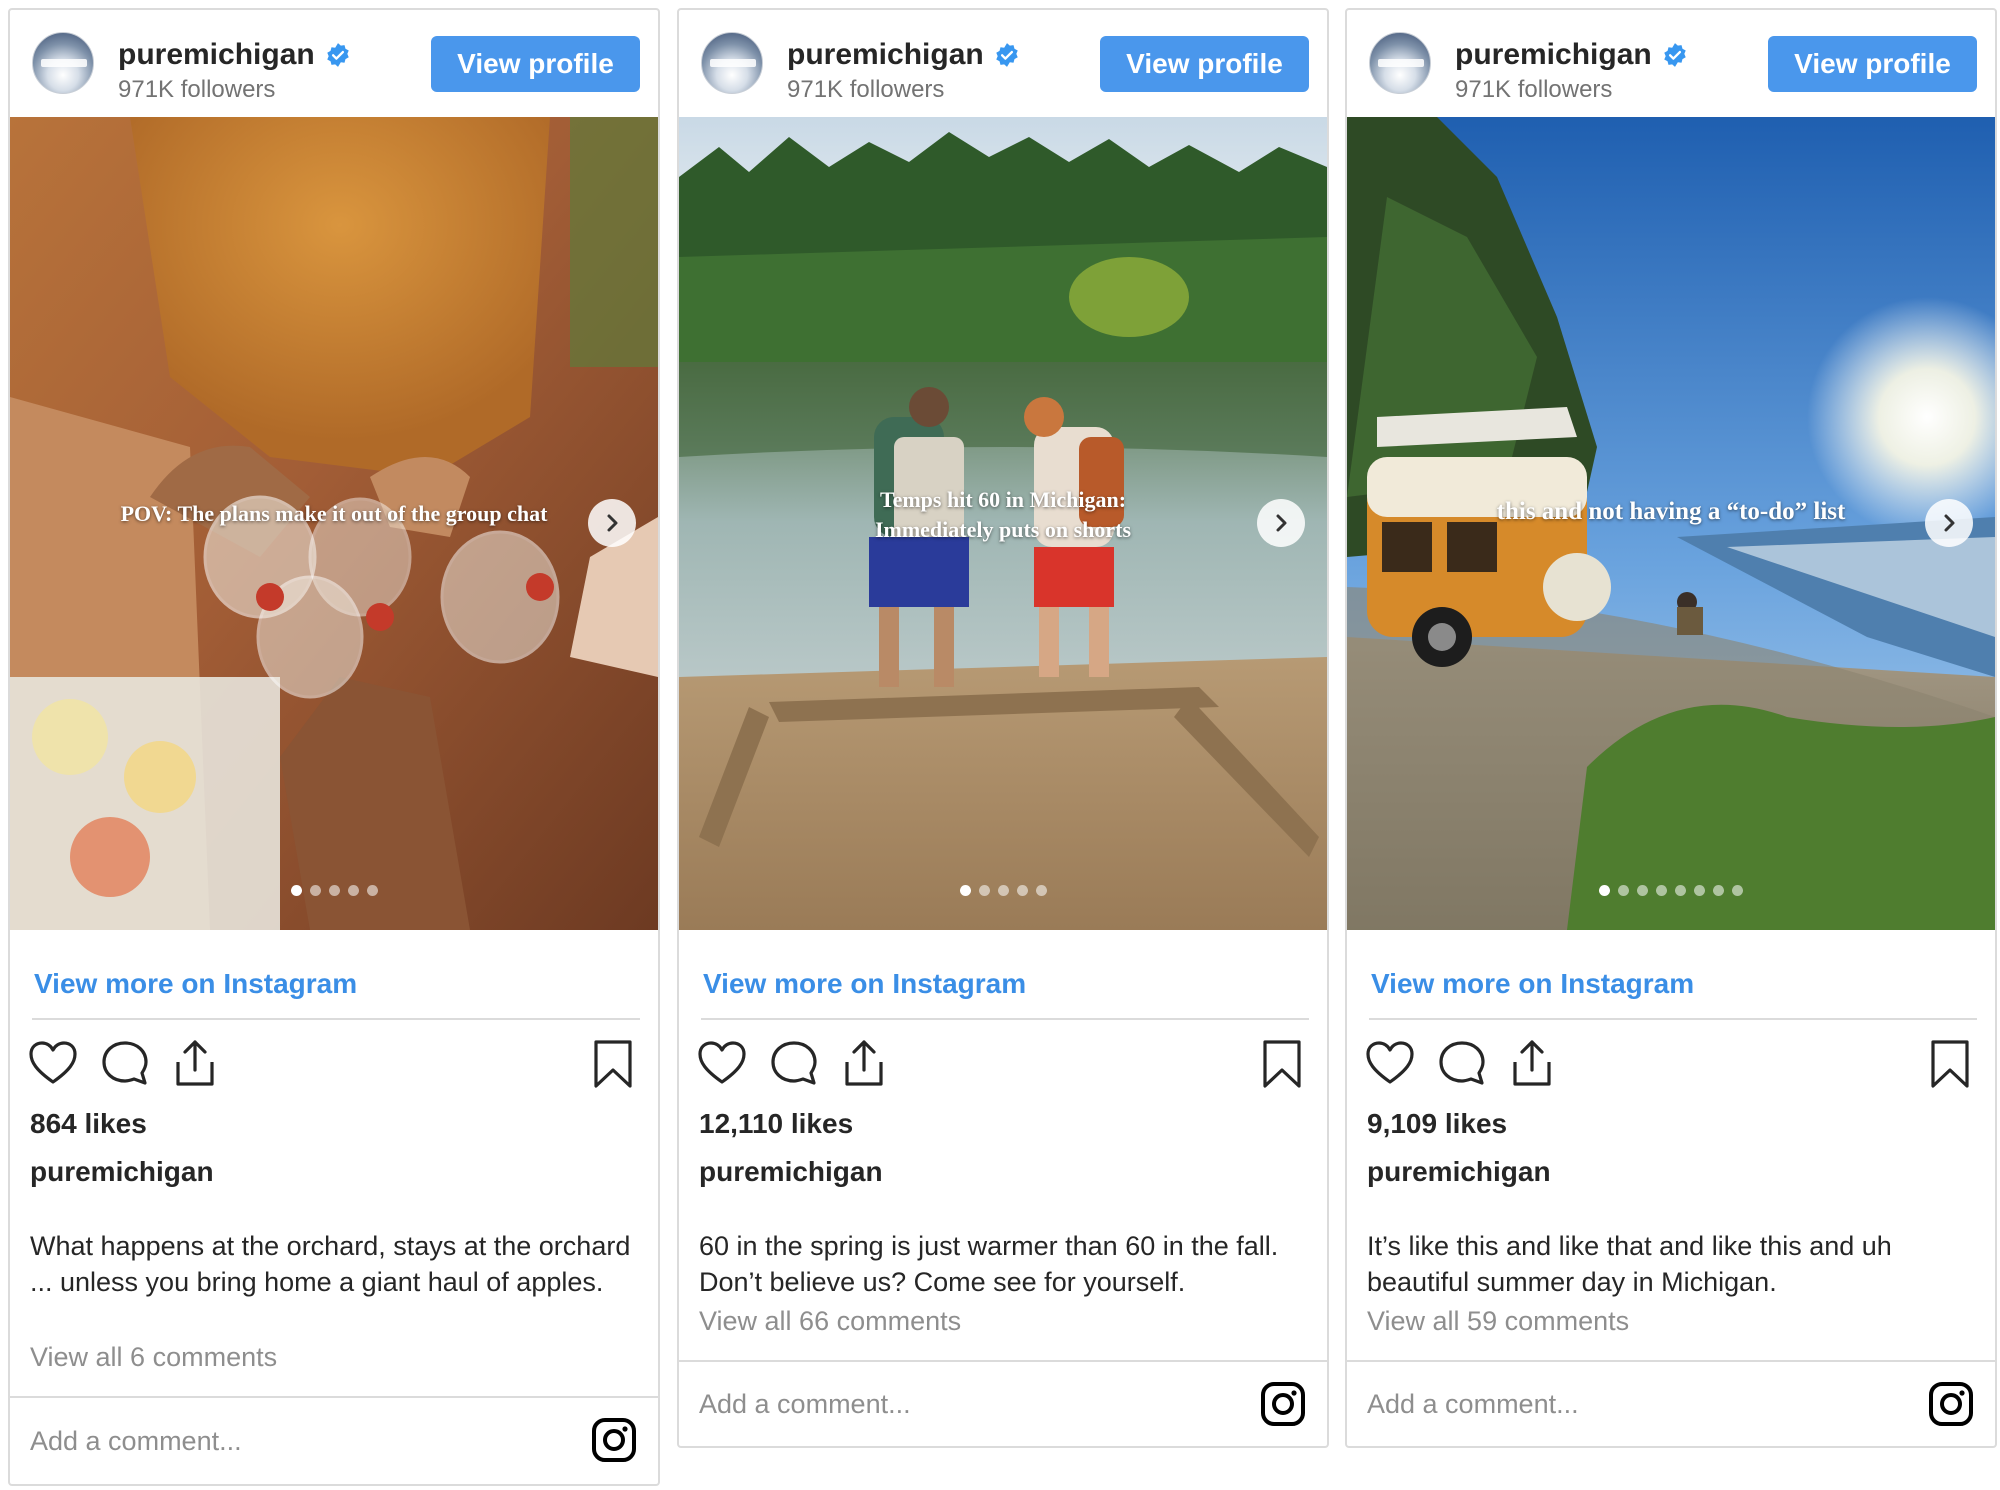 The height and width of the screenshot is (1490, 2000). I want to click on view-comments-link: View all 66 comments, so click(830, 1321).